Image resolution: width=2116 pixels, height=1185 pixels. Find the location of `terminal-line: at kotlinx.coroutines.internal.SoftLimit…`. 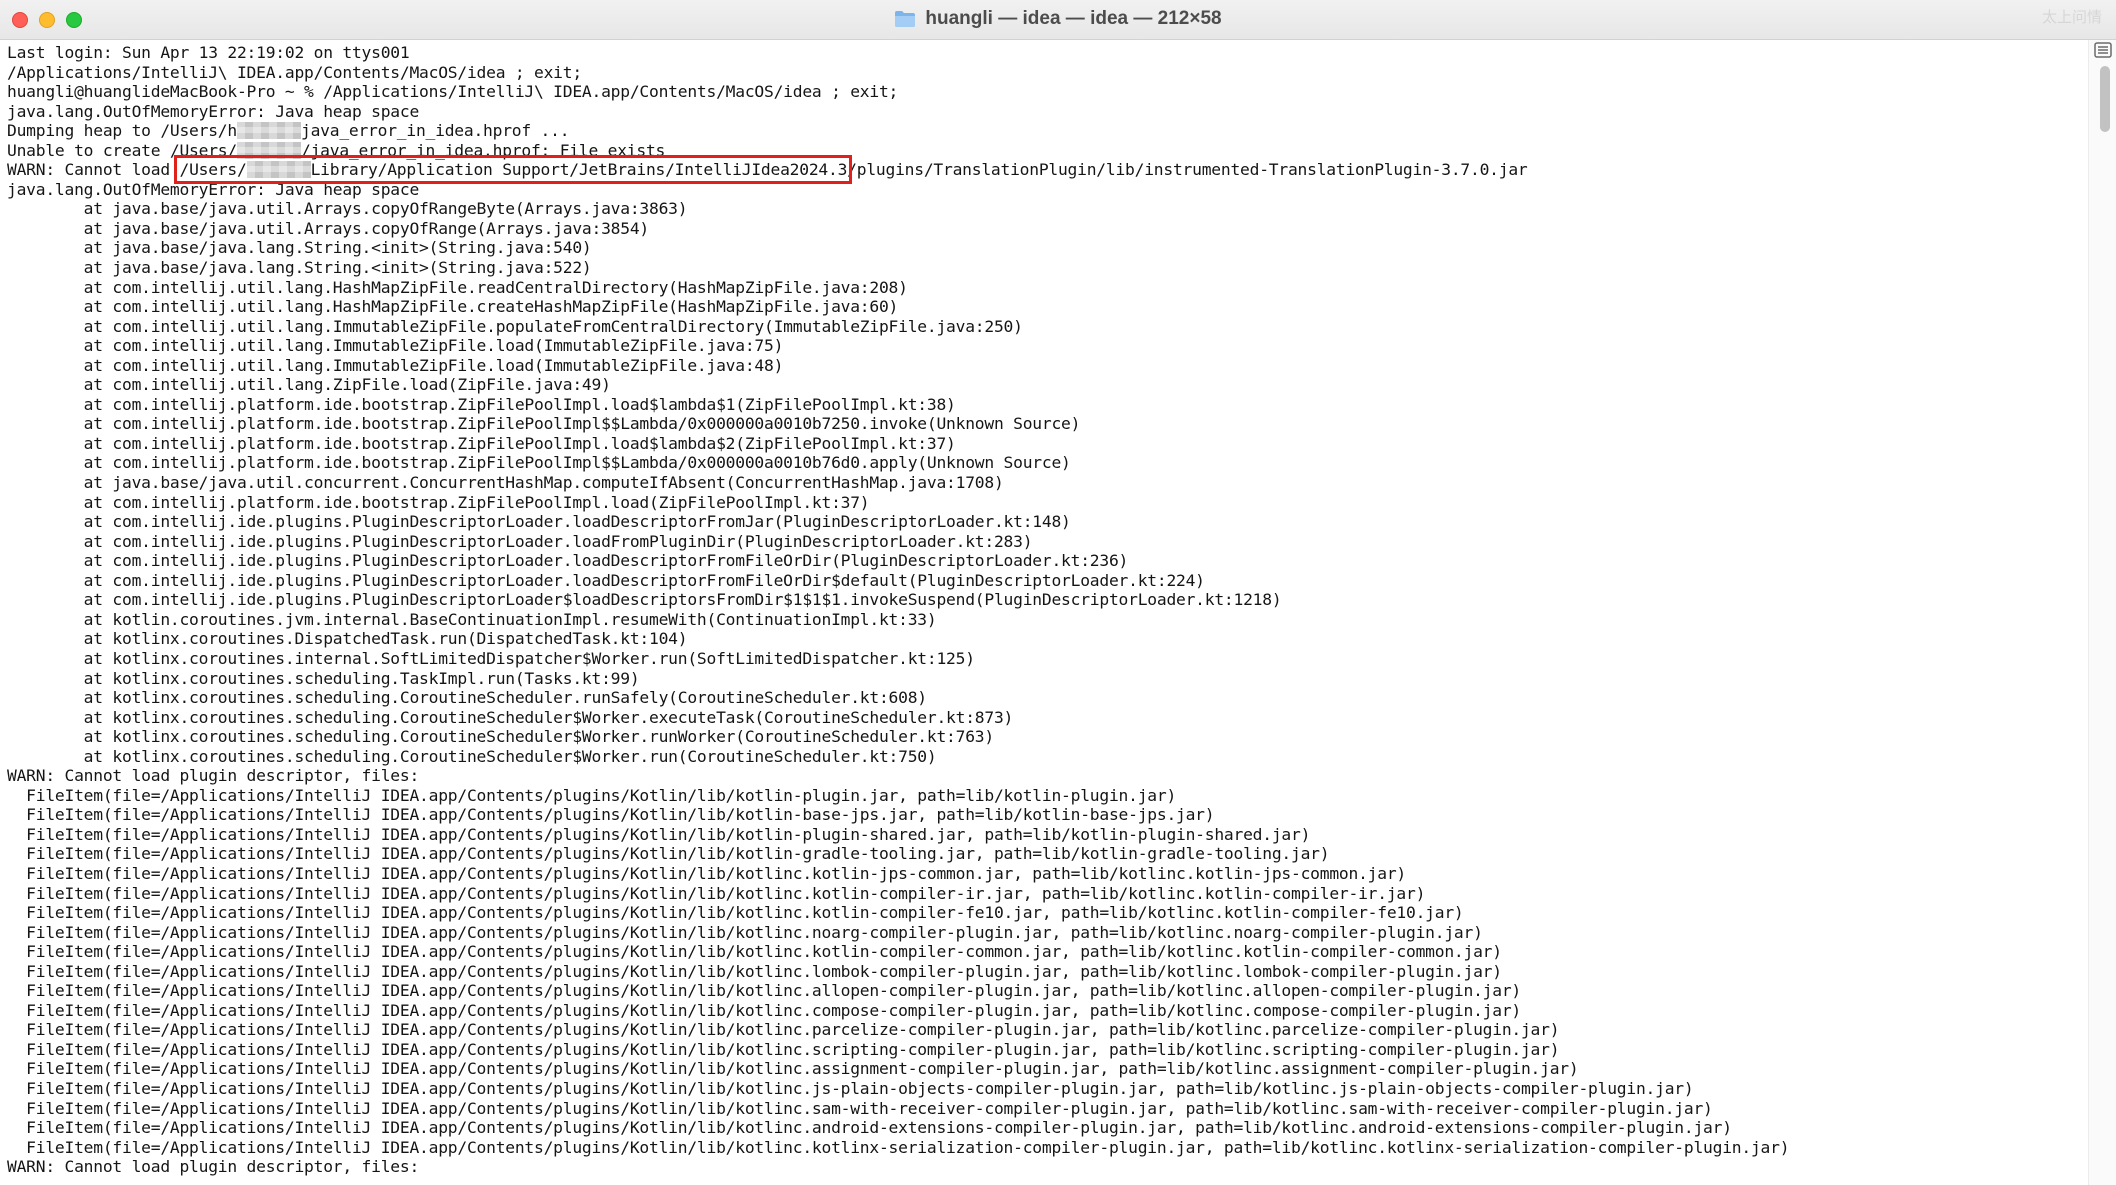

terminal-line: at kotlinx.coroutines.internal.SoftLimit… is located at coordinates (1046, 659).